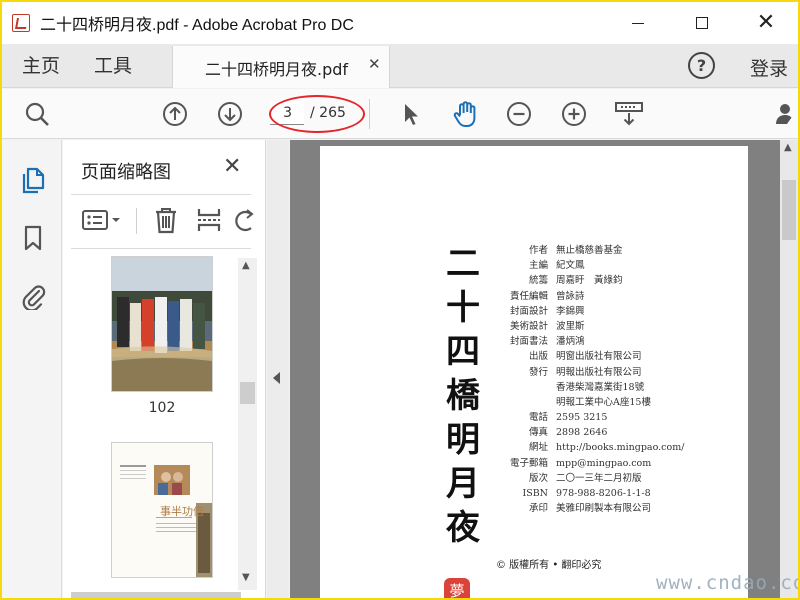 This screenshot has width=800, height=600. What do you see at coordinates (33, 296) in the screenshot?
I see `attachments-icon` at bounding box center [33, 296].